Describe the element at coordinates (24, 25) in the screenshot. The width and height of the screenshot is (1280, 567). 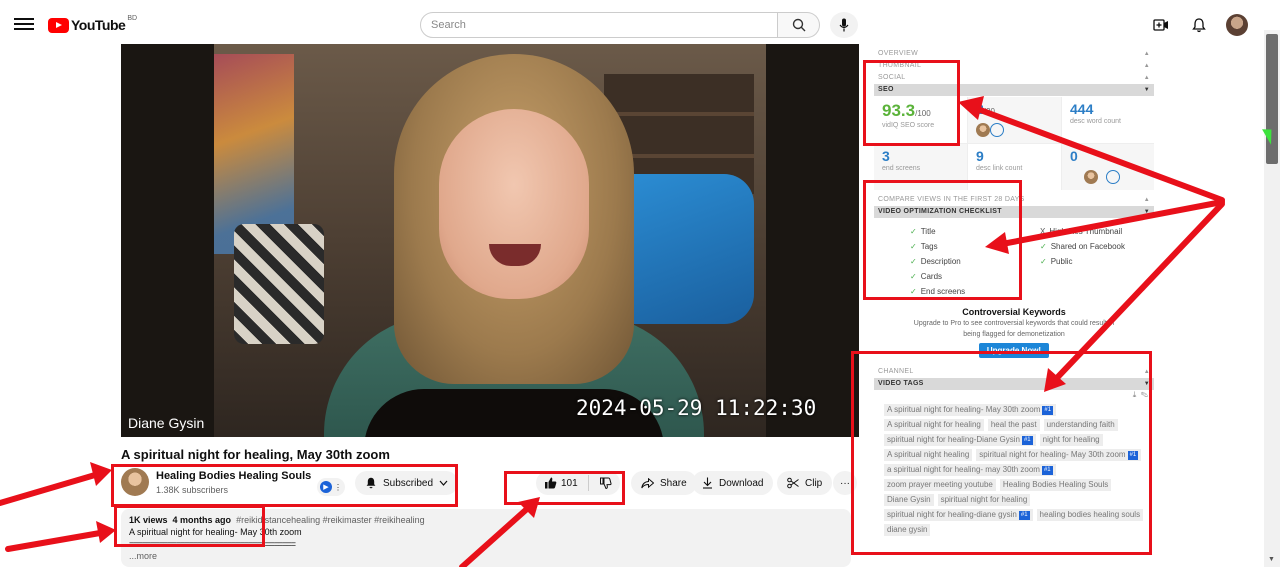
I see `hamburger-menu-icon` at that location.